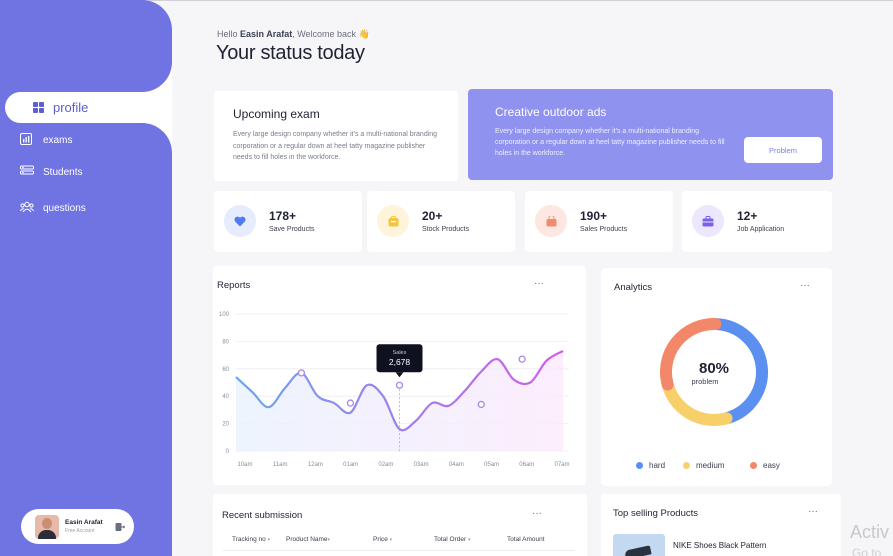 Image resolution: width=893 pixels, height=556 pixels. Describe the element at coordinates (385, 465) in the screenshot. I see `x-tick-label: 02am` at that location.